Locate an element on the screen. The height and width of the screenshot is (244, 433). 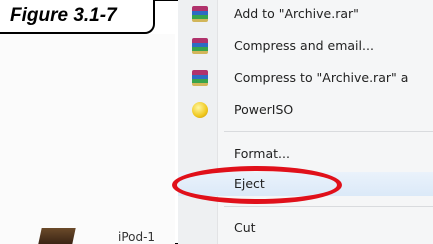
drive-label: iPod-1 is located at coordinates (136, 237).